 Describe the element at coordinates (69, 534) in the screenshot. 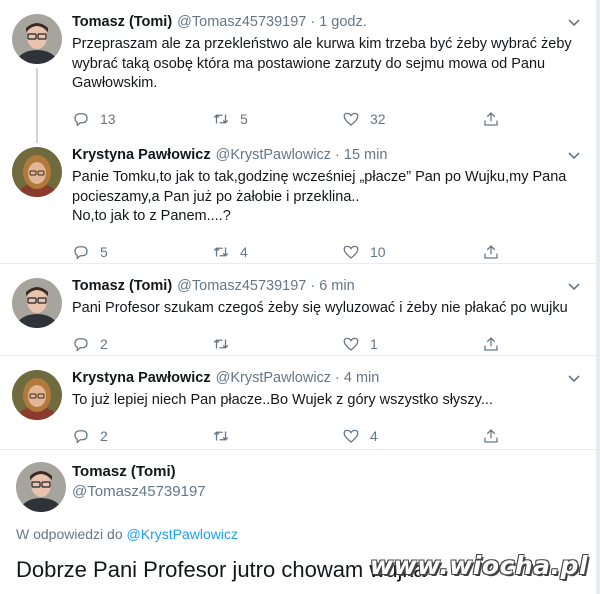

I see `reply-prefix: W odpowiedzi do` at that location.